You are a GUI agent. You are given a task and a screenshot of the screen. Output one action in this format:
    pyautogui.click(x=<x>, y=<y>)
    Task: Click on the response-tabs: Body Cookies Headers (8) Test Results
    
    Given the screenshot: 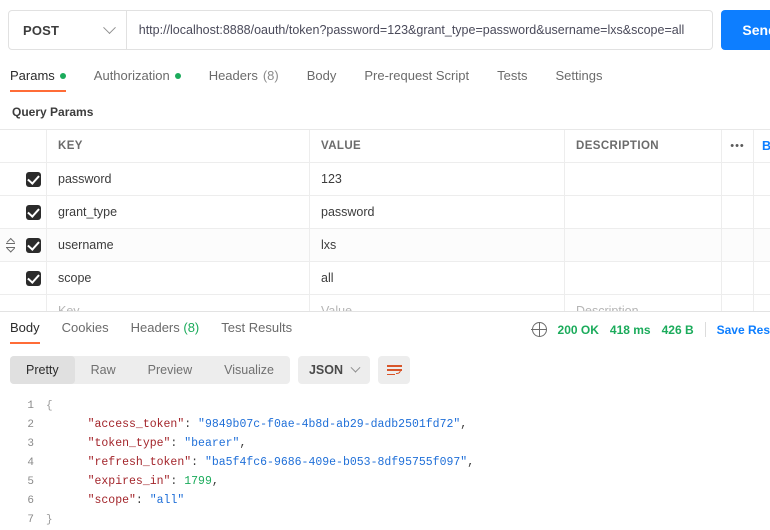 What is the action you would take?
    pyautogui.click(x=162, y=331)
    